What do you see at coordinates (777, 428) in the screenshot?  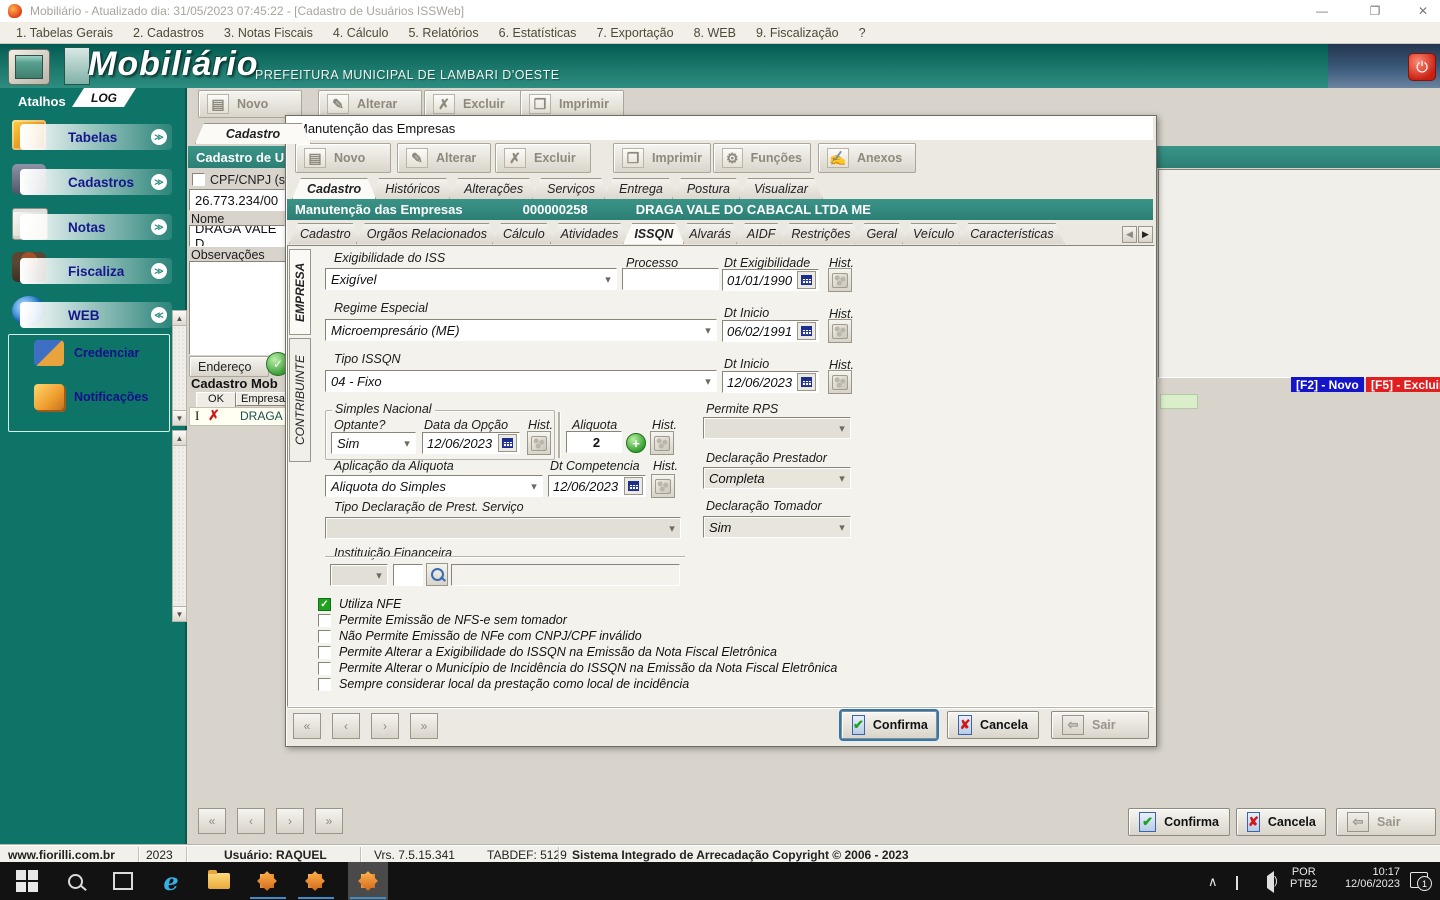 I see `permite-rps-select: ▾` at bounding box center [777, 428].